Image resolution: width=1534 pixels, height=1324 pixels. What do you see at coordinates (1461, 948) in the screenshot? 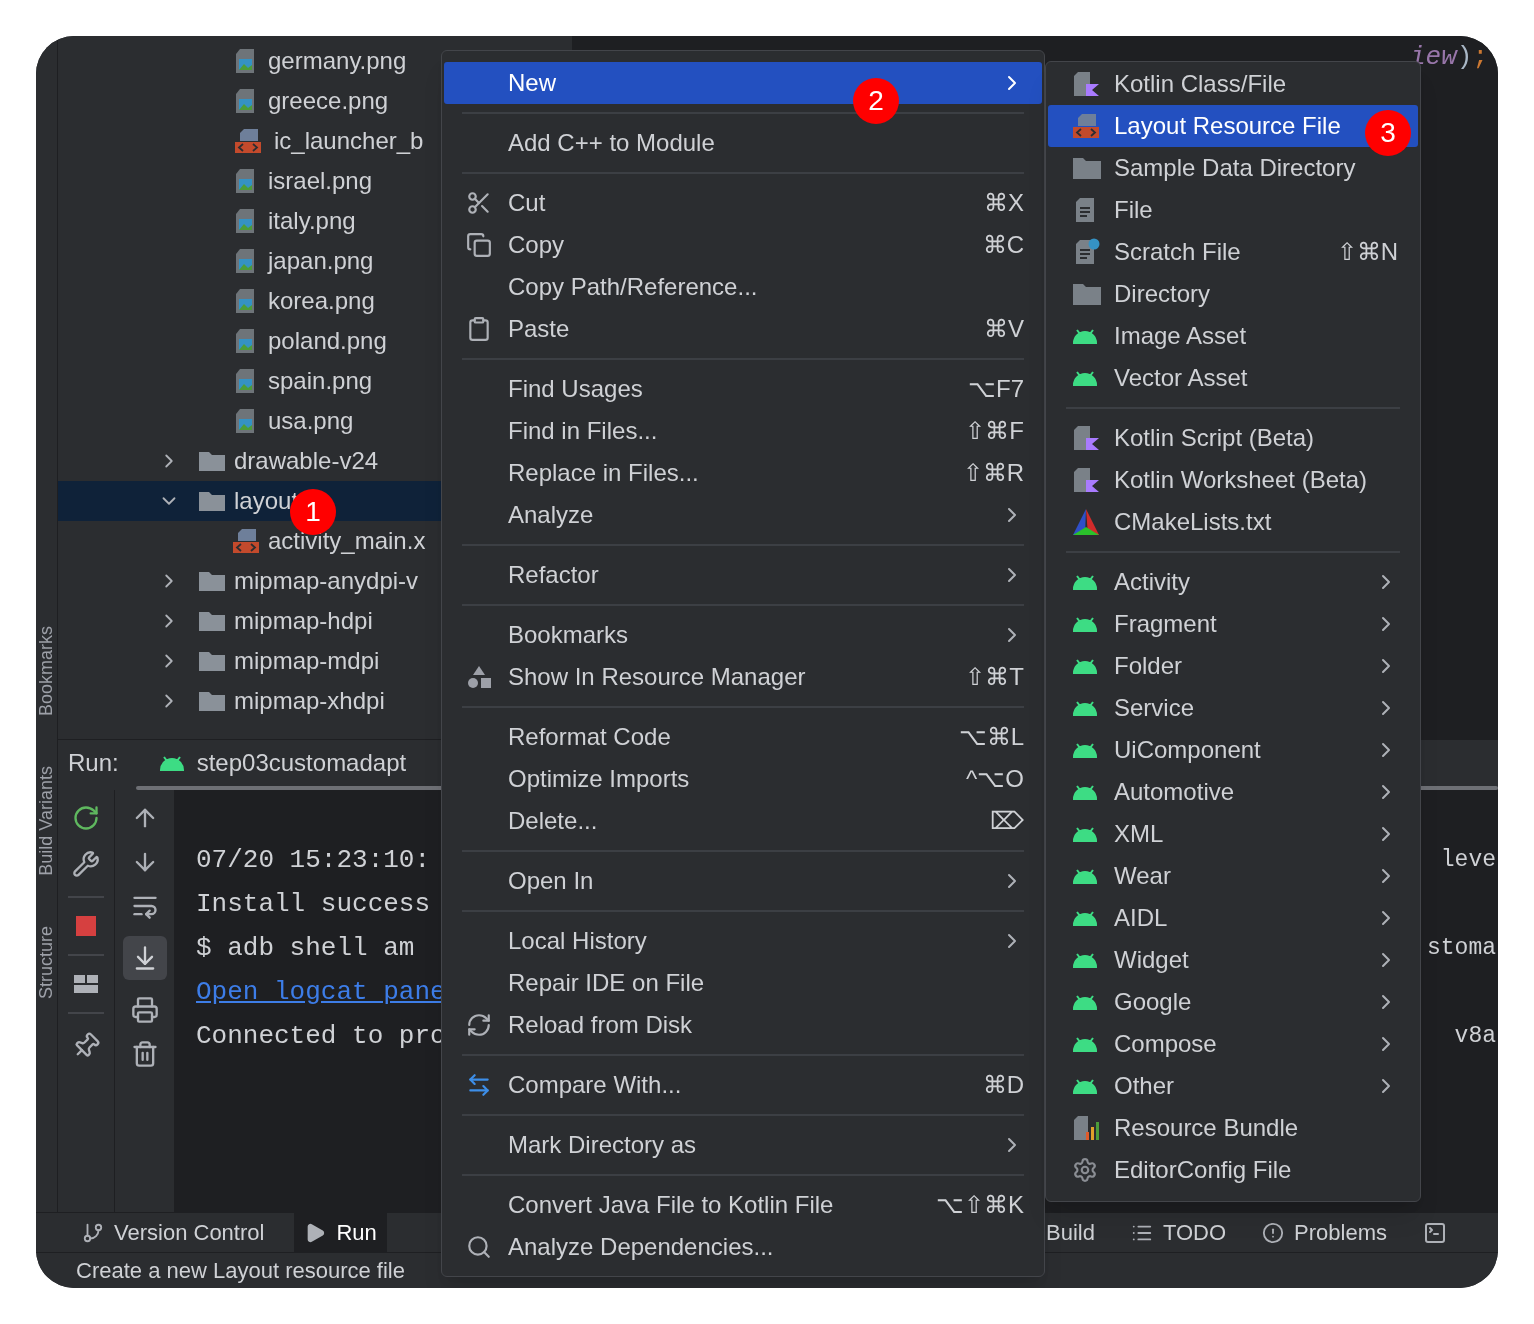
I see `console-line: stoma` at bounding box center [1461, 948].